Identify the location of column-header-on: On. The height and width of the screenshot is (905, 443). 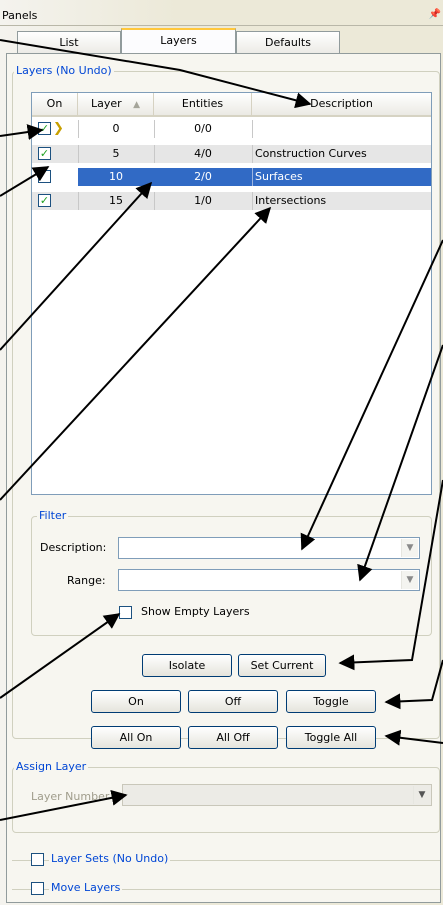
(55, 105).